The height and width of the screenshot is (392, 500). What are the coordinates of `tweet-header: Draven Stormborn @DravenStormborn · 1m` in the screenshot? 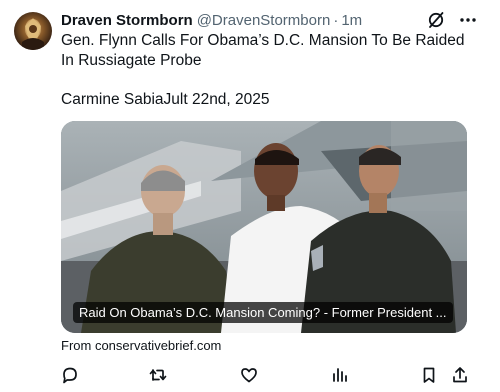 It's located at (211, 20).